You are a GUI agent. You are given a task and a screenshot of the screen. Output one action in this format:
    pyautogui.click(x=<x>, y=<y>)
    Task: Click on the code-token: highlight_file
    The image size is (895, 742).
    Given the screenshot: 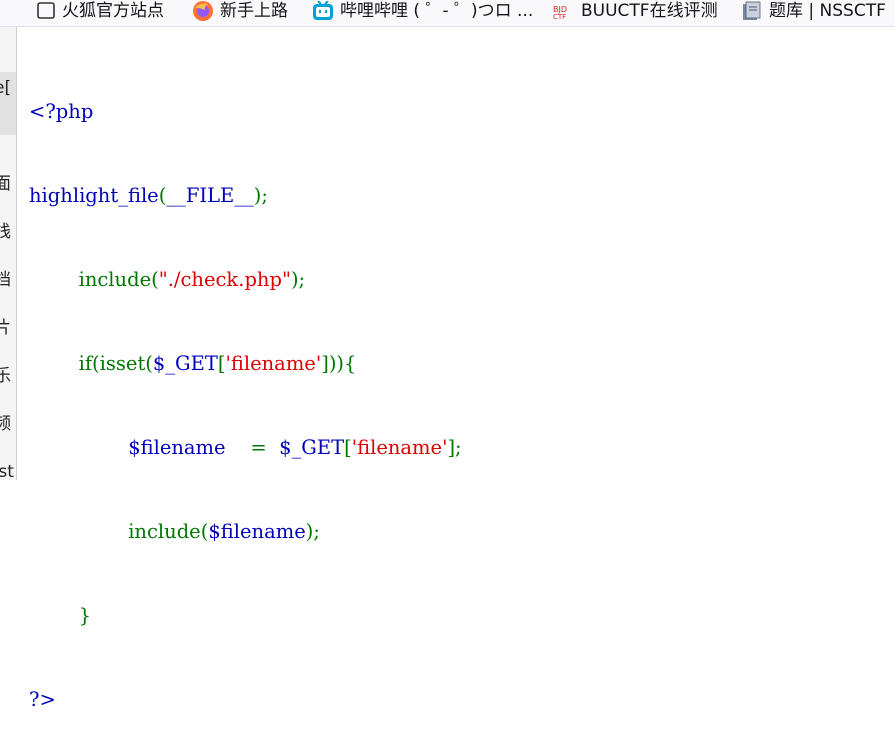 What is the action you would take?
    pyautogui.click(x=94, y=195)
    